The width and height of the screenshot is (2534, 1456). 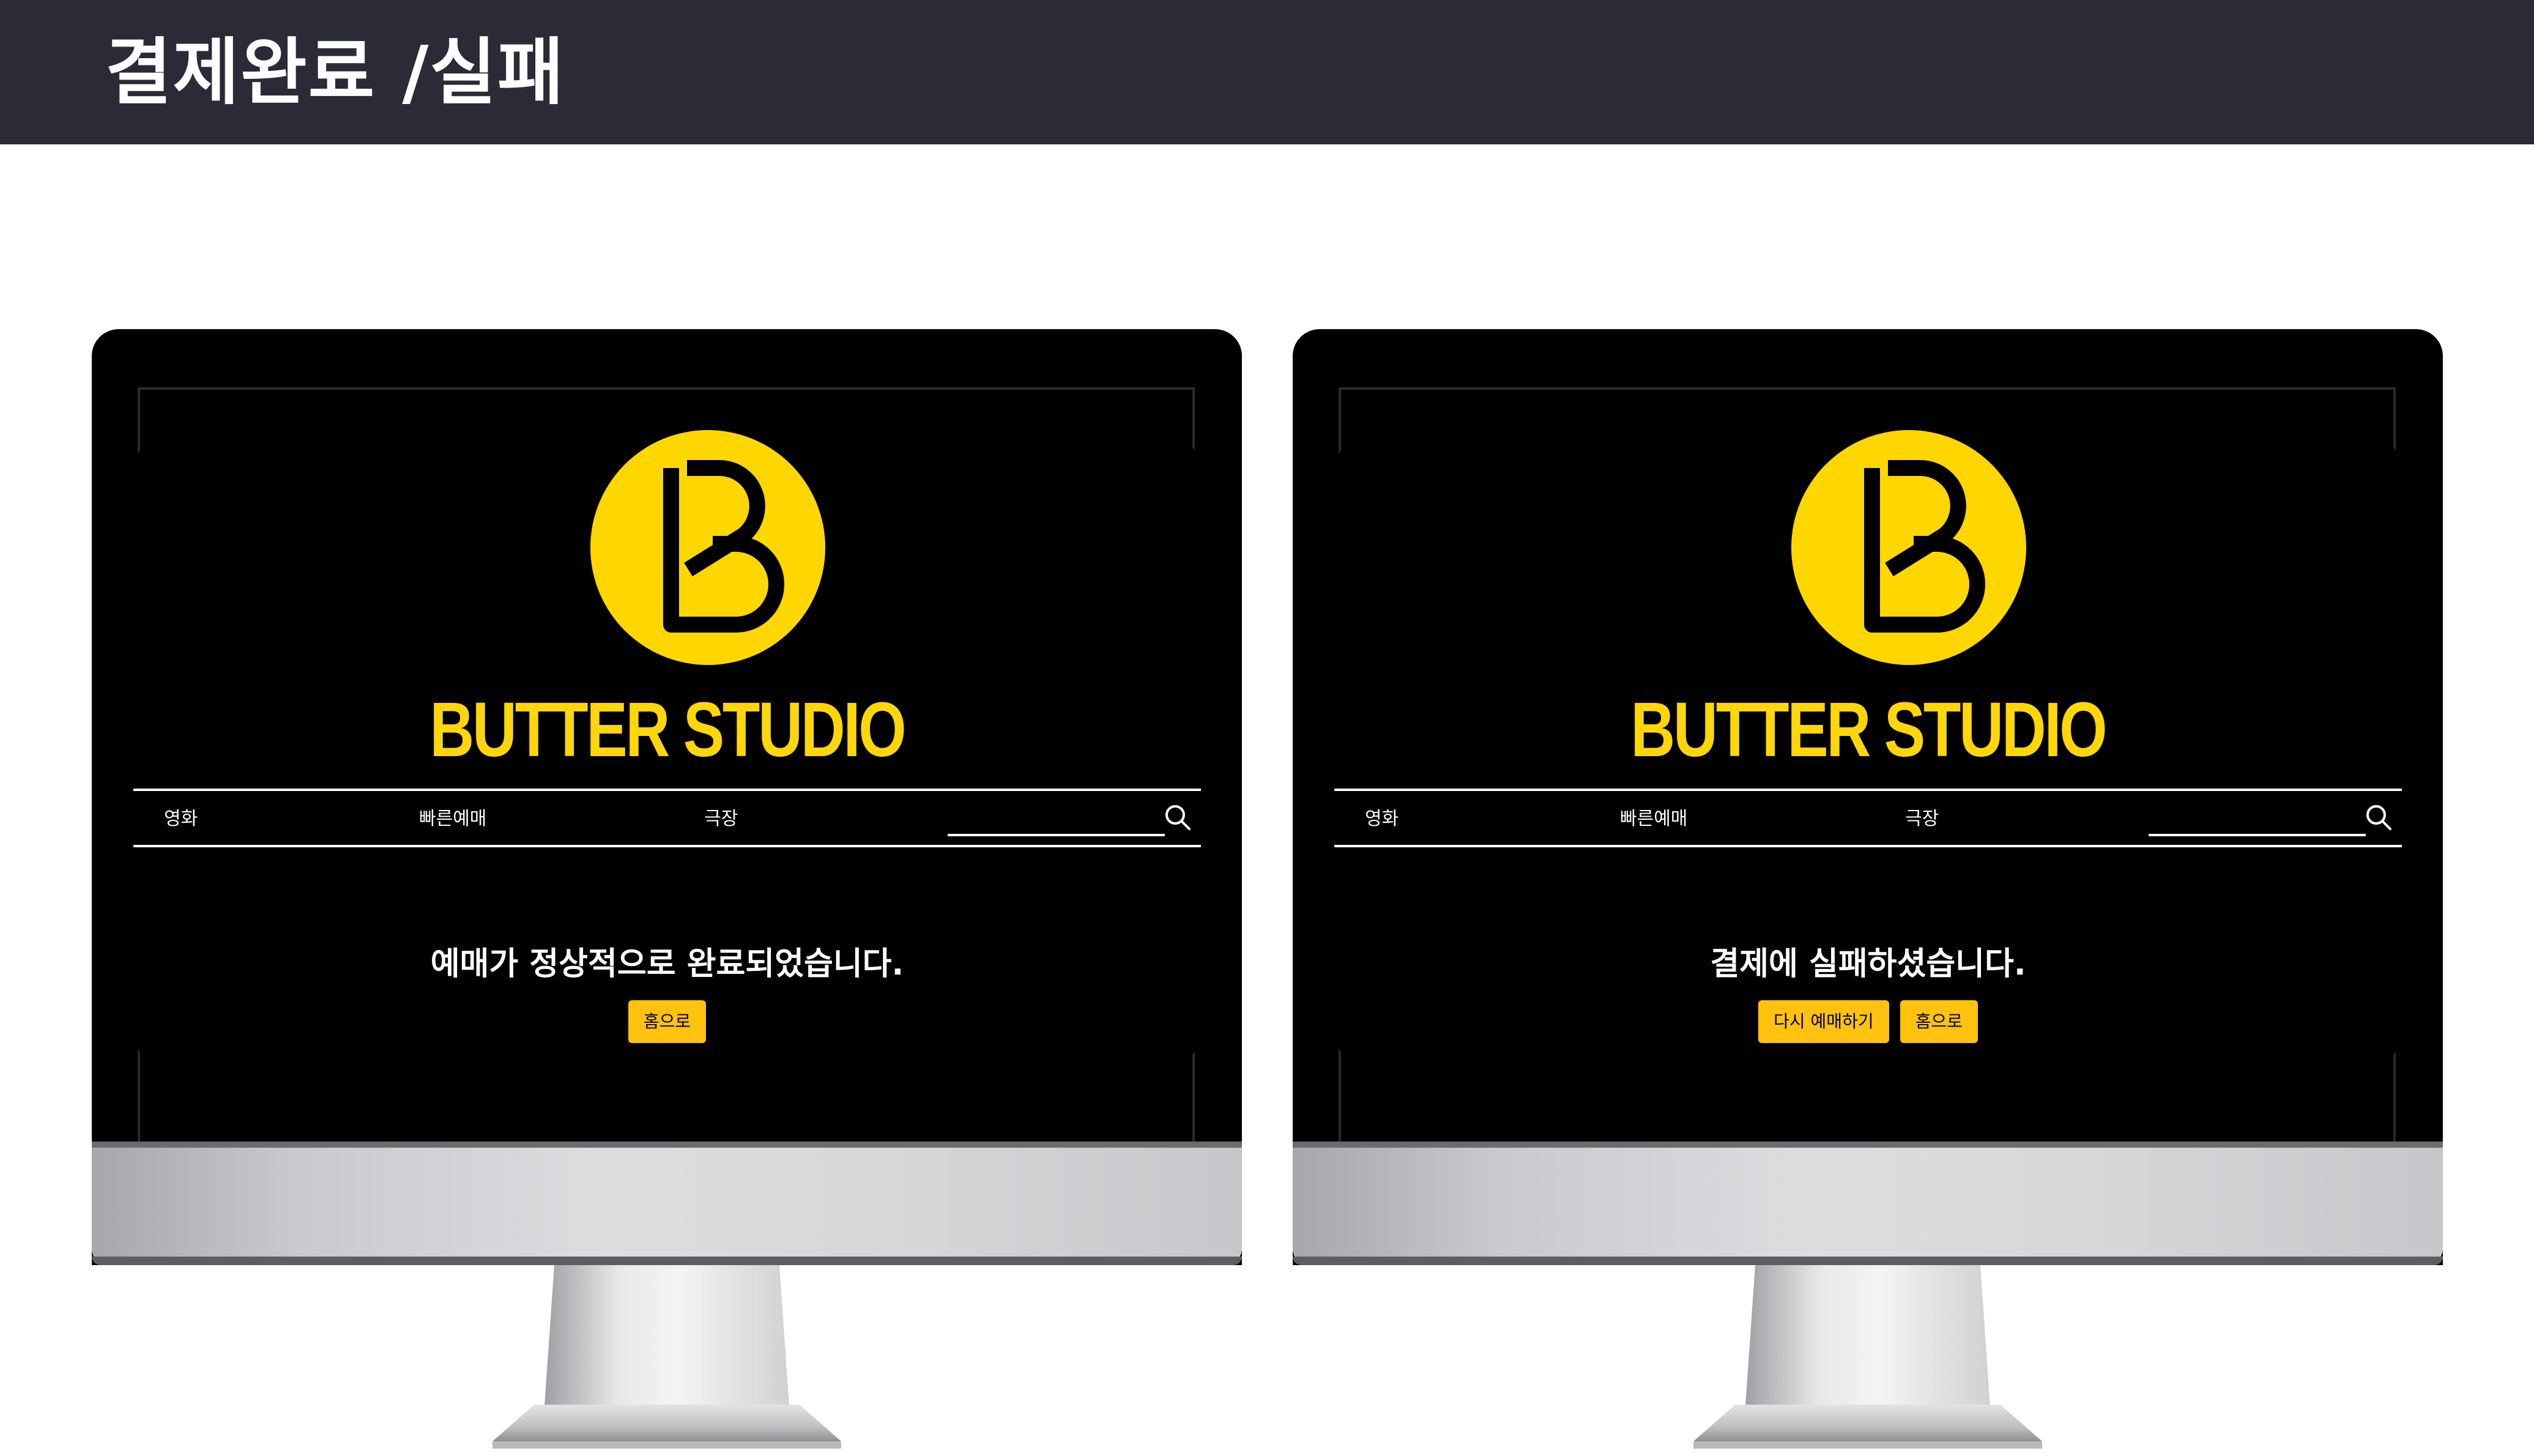 I want to click on success-message: 예매가 정상적으로 완료되었습니다., so click(x=667, y=964).